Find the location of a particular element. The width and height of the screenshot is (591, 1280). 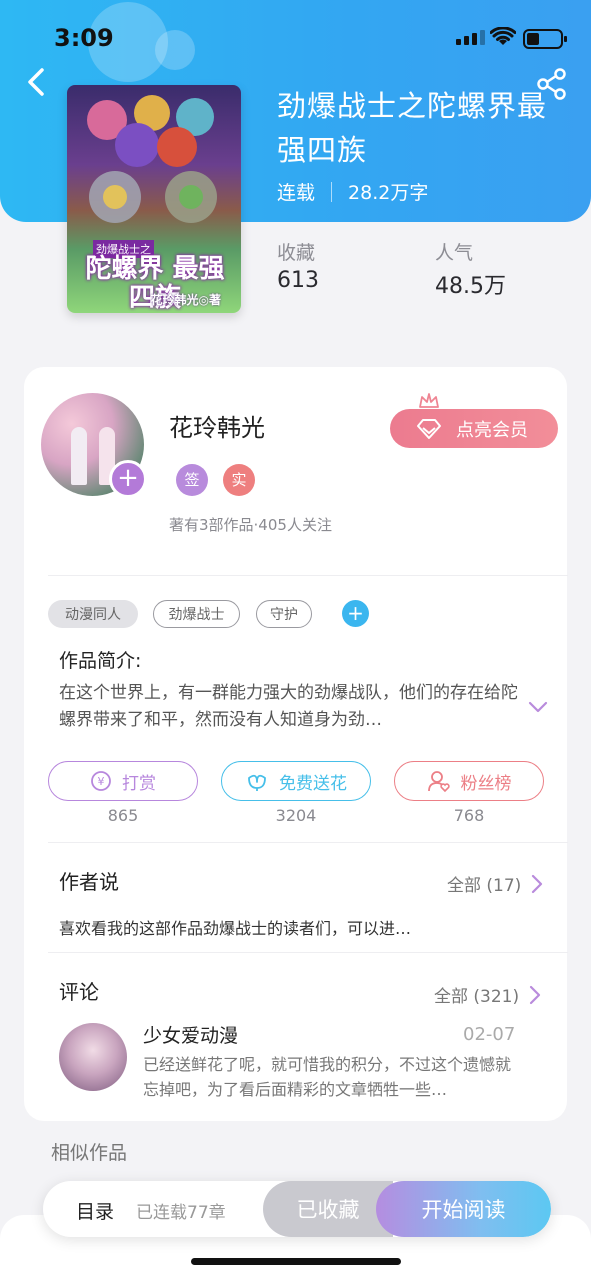

author-says-heading: 作者说 is located at coordinates (89, 882).